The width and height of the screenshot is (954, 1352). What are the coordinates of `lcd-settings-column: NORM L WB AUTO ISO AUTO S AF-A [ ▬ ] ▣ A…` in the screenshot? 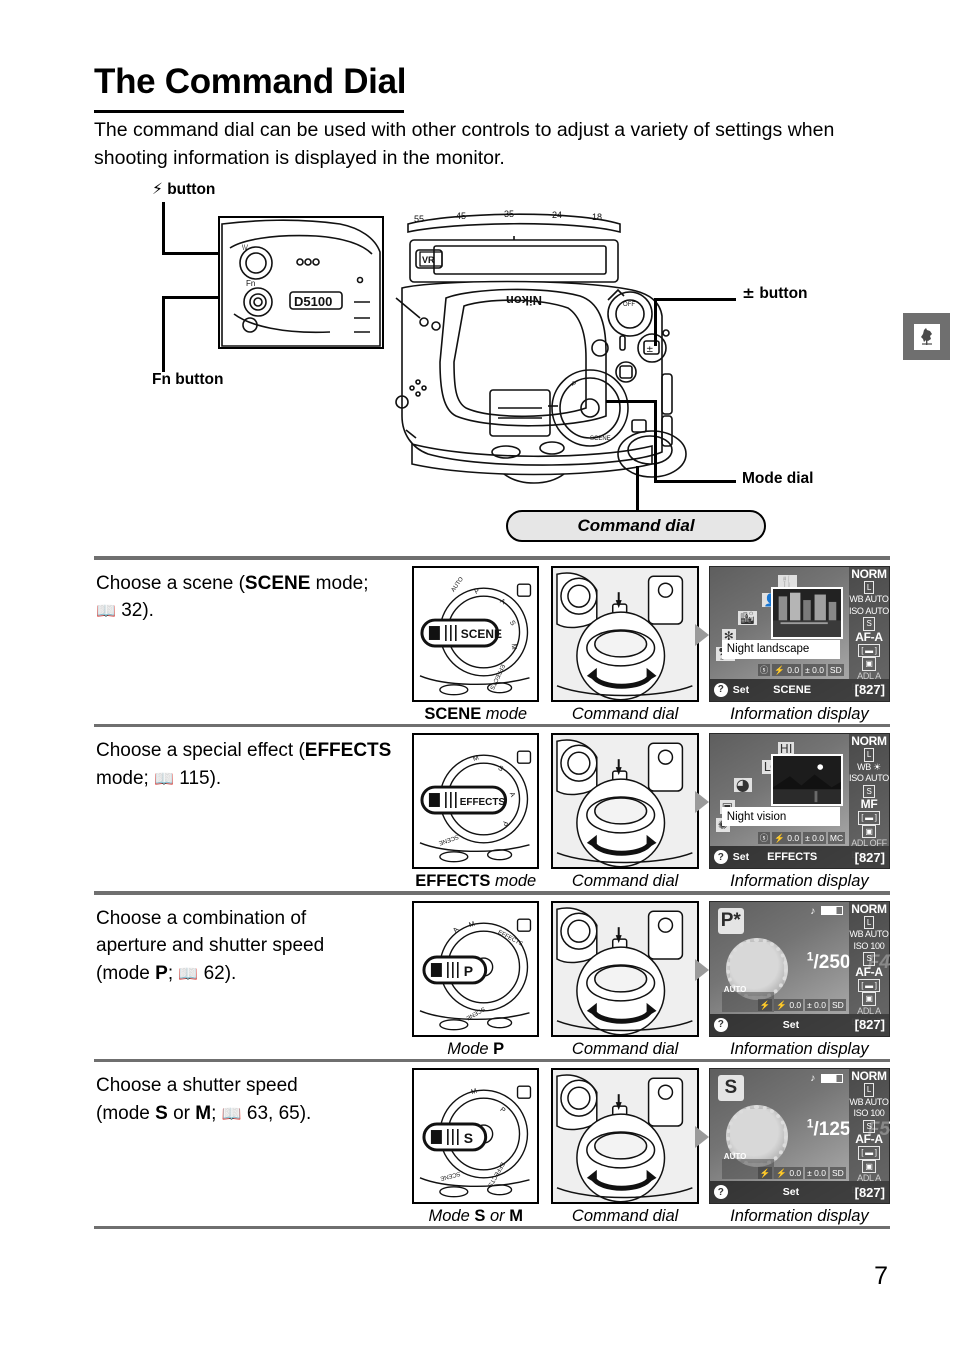 It's located at (869, 629).